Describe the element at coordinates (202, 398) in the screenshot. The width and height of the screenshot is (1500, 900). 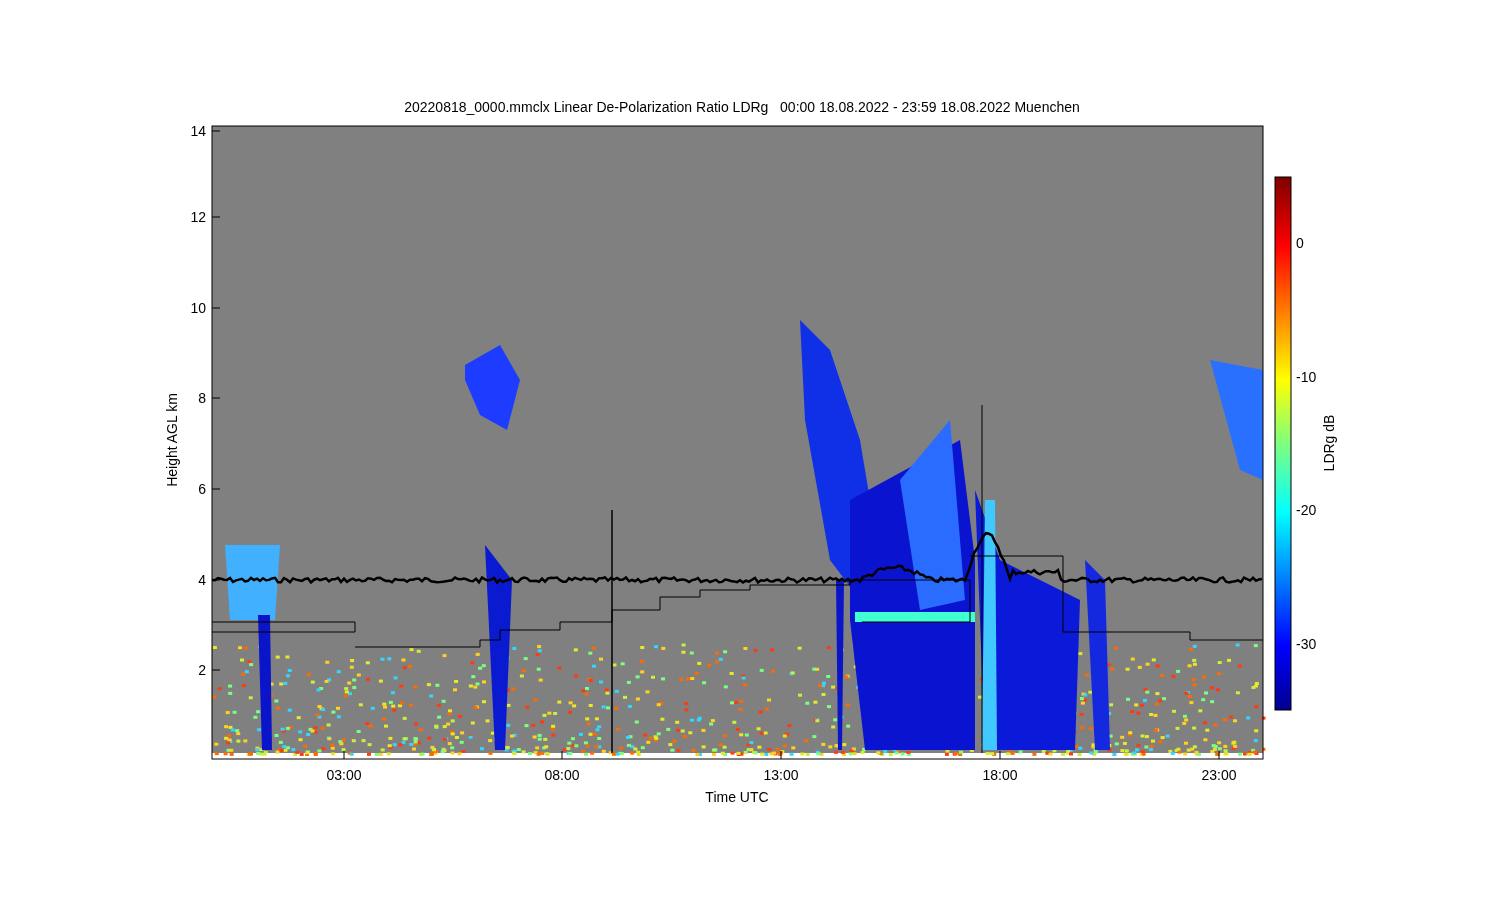
I see `y-tick-label: 8` at that location.